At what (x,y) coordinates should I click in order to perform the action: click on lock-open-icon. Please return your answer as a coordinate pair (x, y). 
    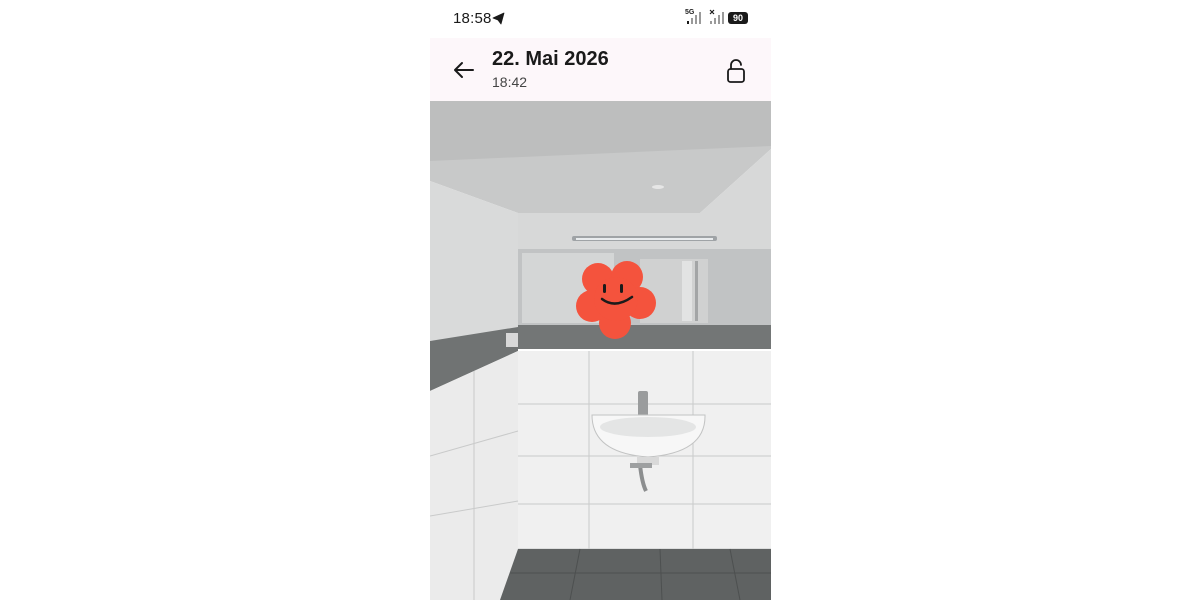
    Looking at the image, I should click on (736, 71).